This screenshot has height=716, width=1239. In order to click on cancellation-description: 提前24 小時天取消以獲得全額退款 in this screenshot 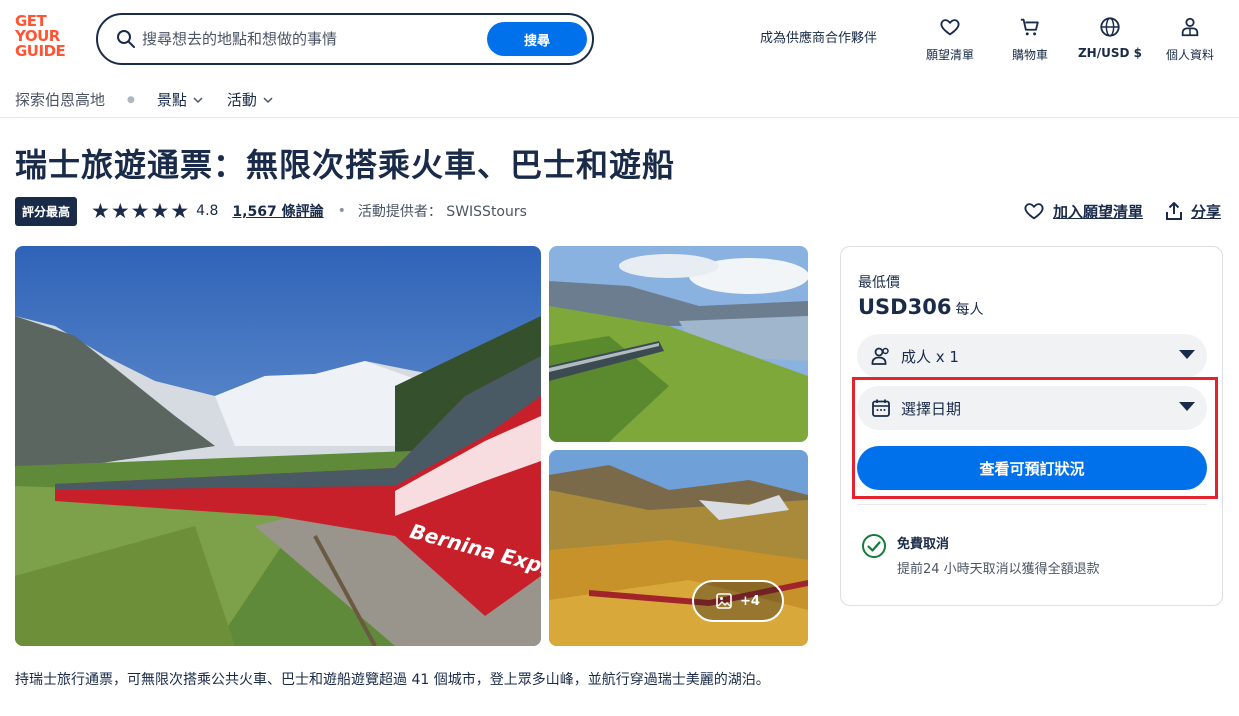, I will do `click(998, 569)`.